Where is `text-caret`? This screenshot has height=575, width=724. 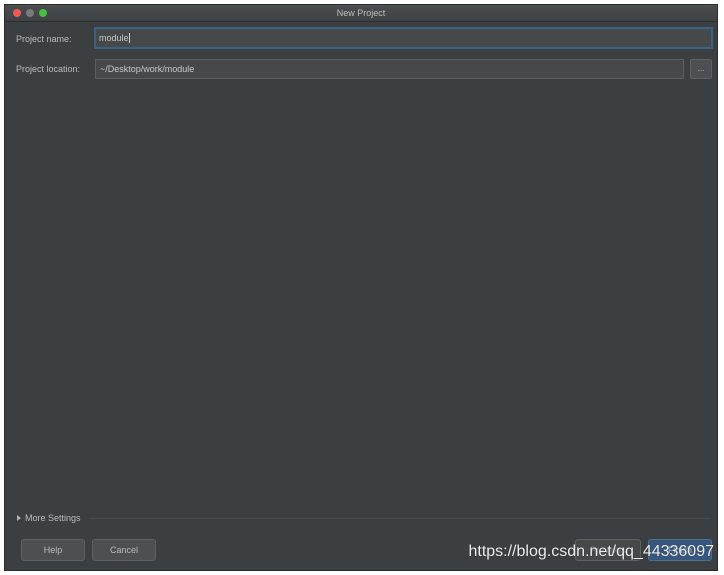 text-caret is located at coordinates (129, 38).